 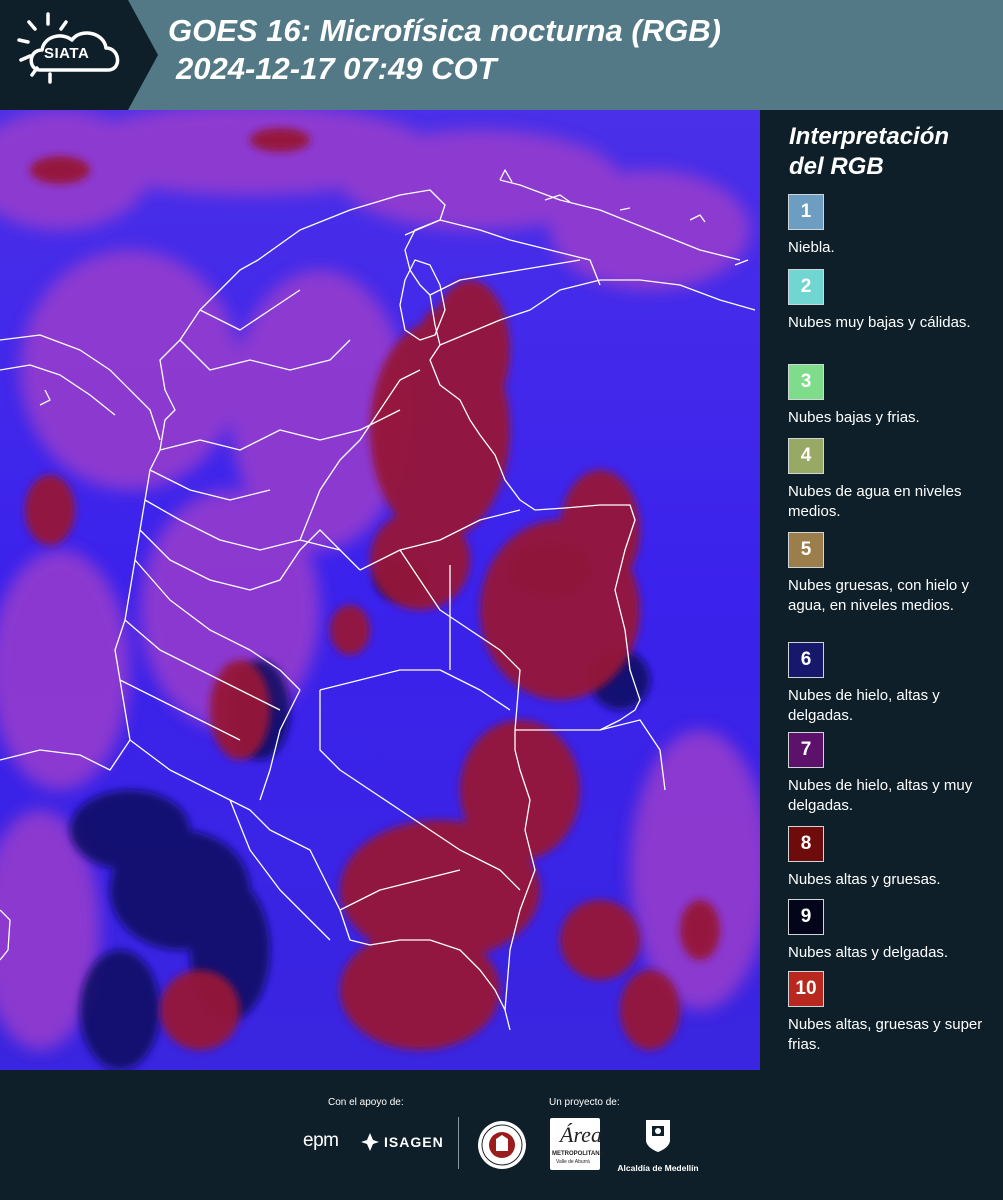 I want to click on legend-title: Interpretación del RGB, so click(x=869, y=152).